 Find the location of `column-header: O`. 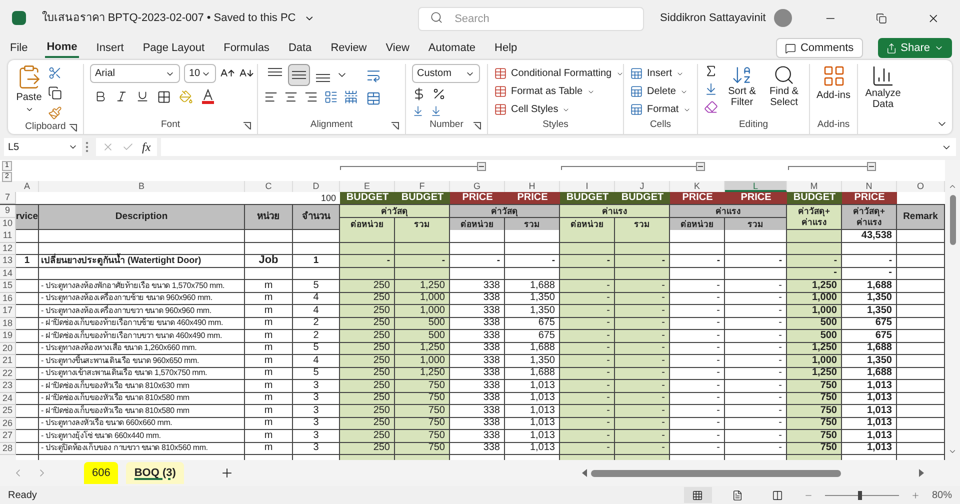

column-header: O is located at coordinates (921, 186).